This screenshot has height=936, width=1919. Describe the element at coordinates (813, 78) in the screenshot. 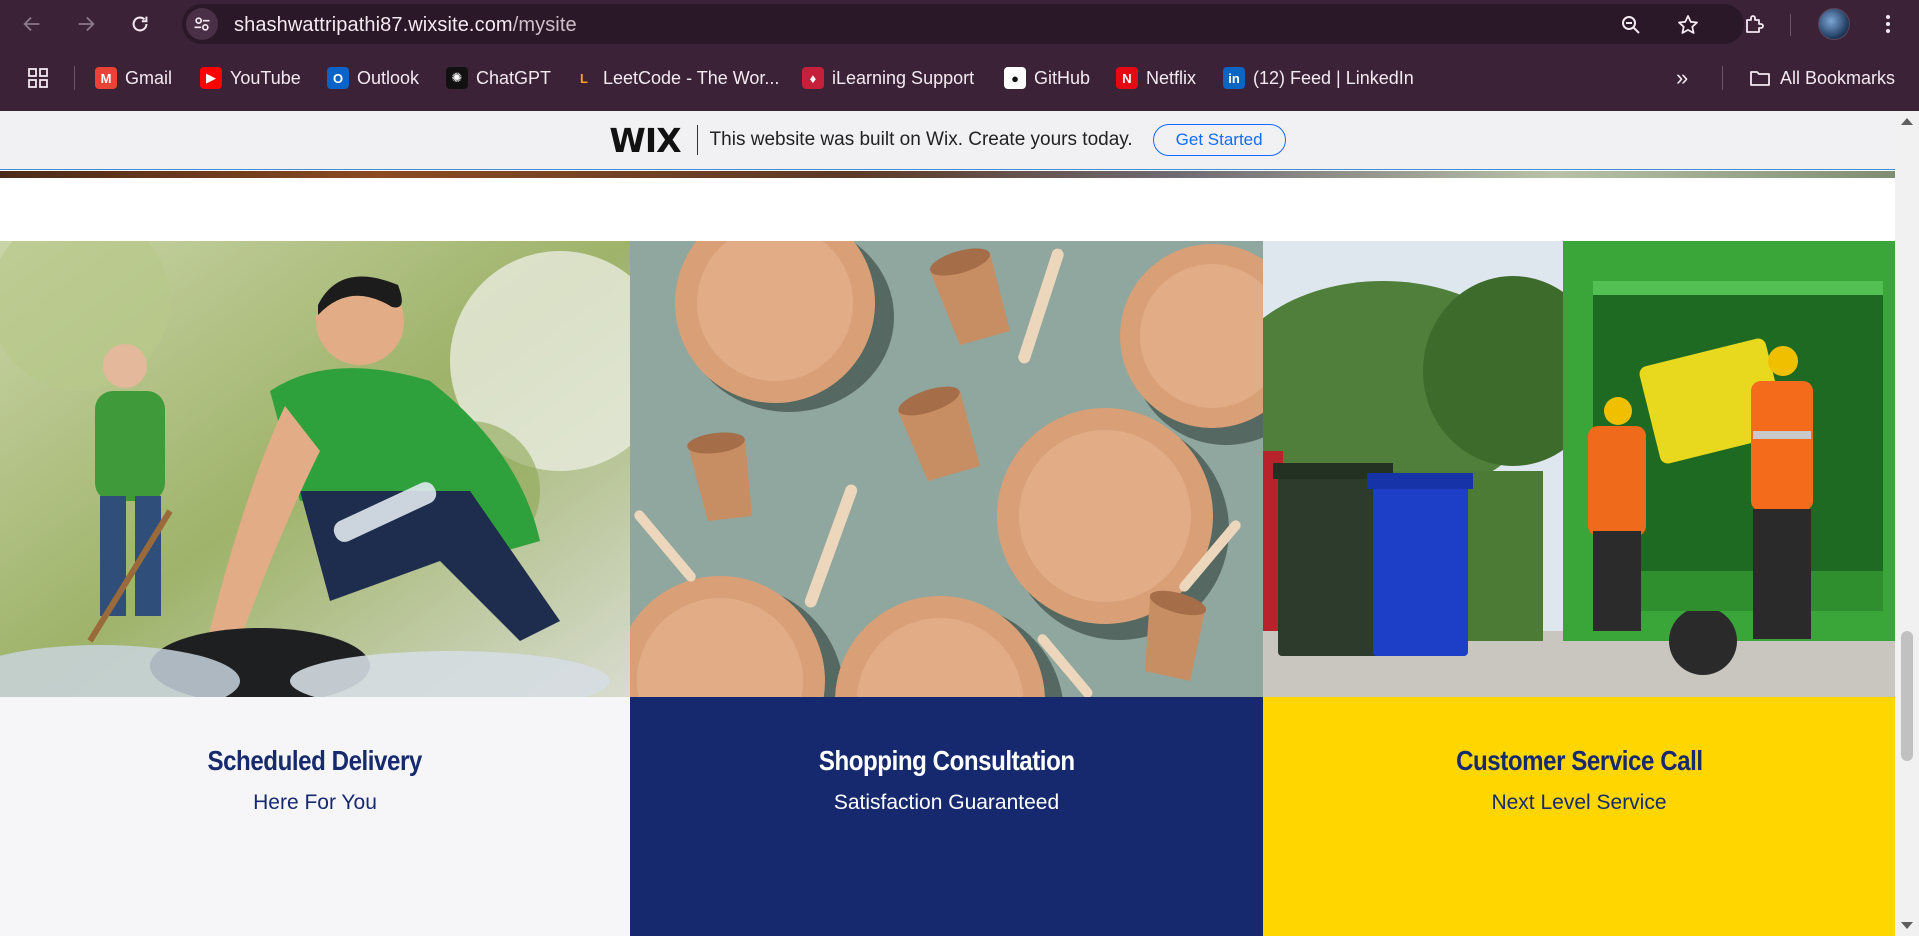

I see `ilearning-icon: ♦` at that location.